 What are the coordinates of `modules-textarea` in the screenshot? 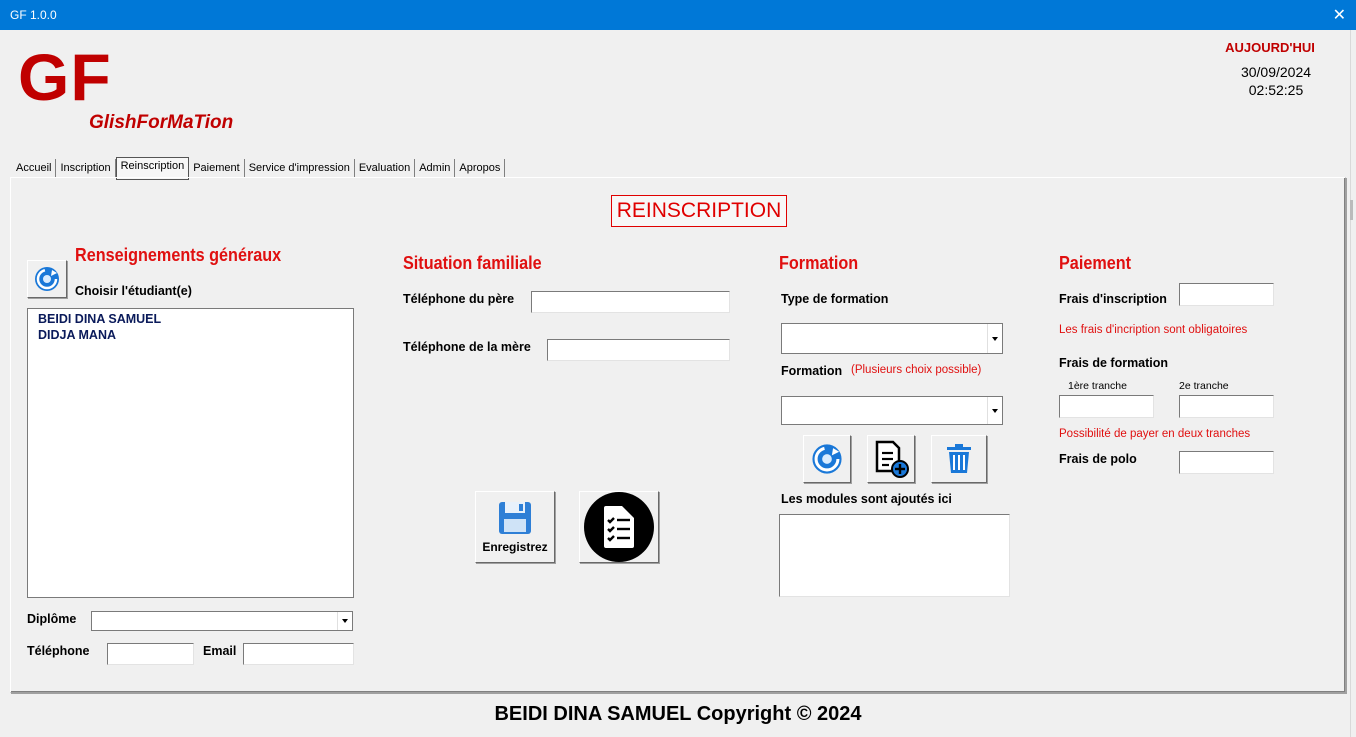 It's located at (894, 555).